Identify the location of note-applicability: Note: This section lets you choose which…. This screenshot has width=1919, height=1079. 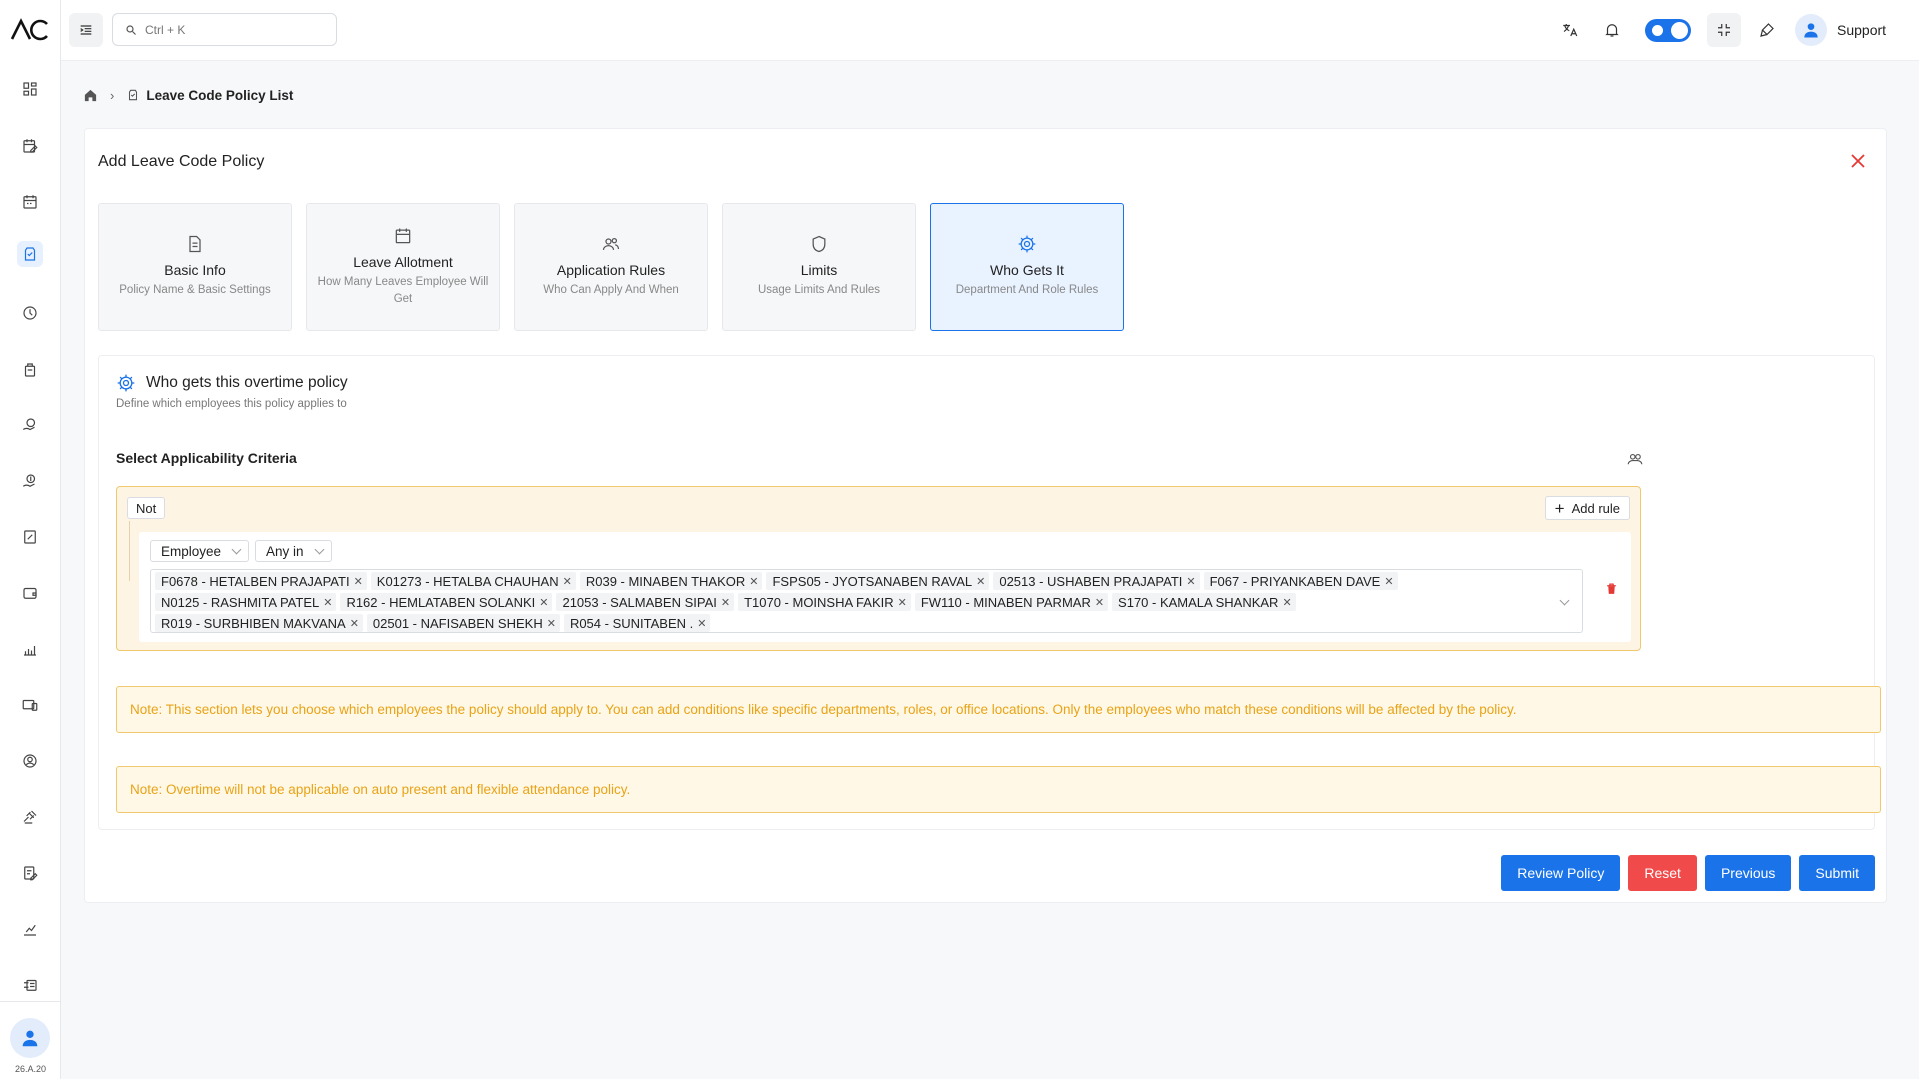
(998, 709).